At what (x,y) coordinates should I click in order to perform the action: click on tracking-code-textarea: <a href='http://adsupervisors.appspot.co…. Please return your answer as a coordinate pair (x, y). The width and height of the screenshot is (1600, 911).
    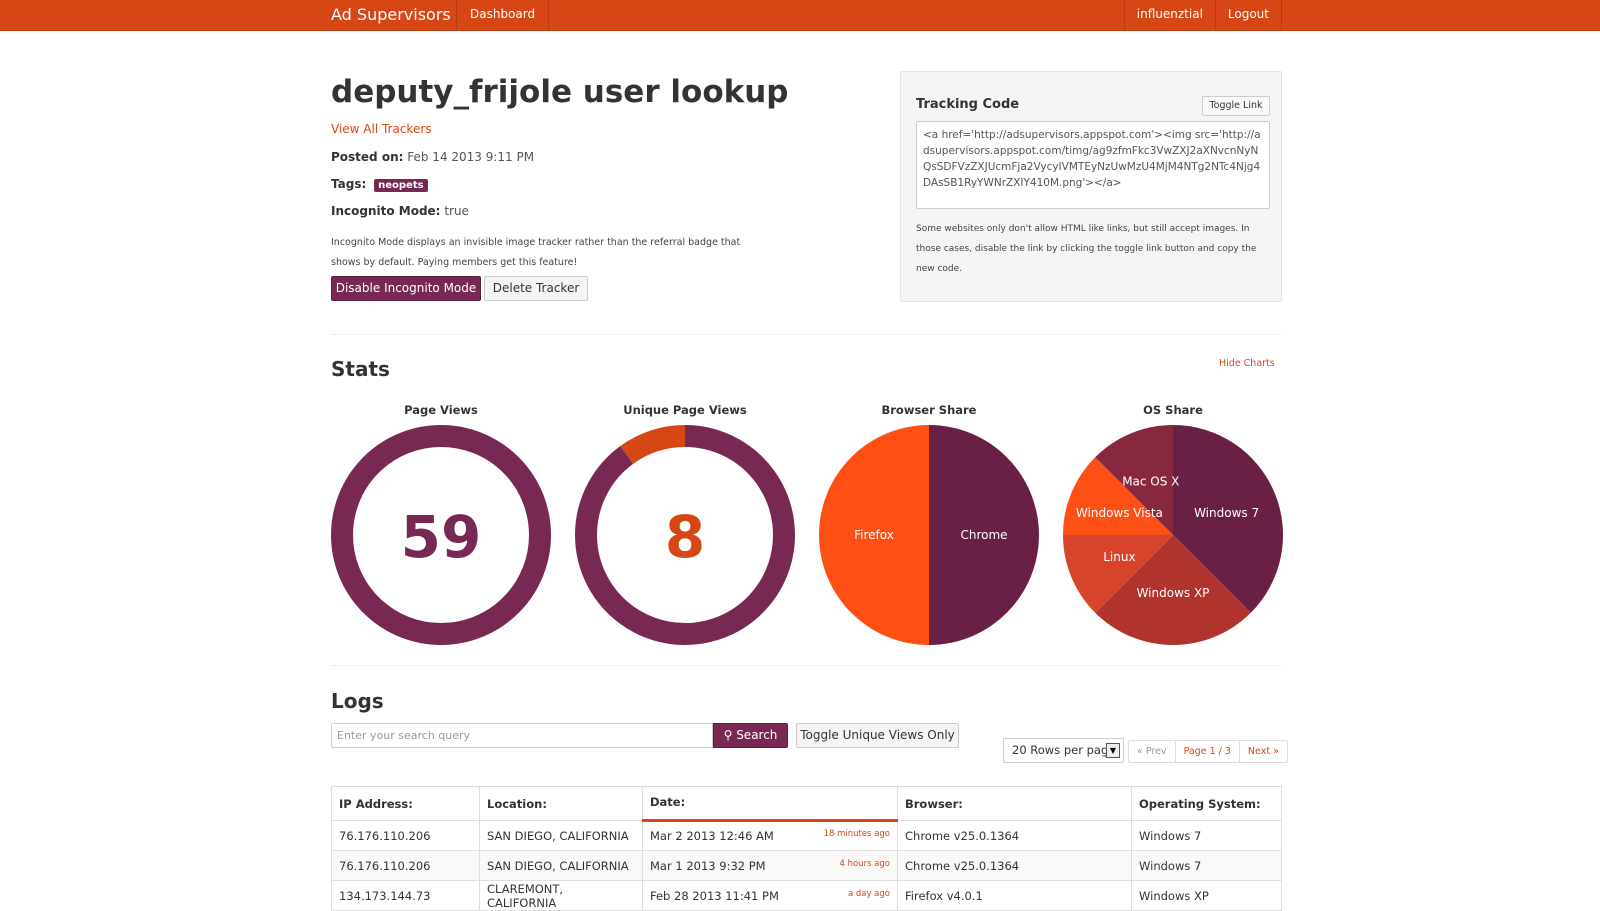
    Looking at the image, I should click on (1093, 165).